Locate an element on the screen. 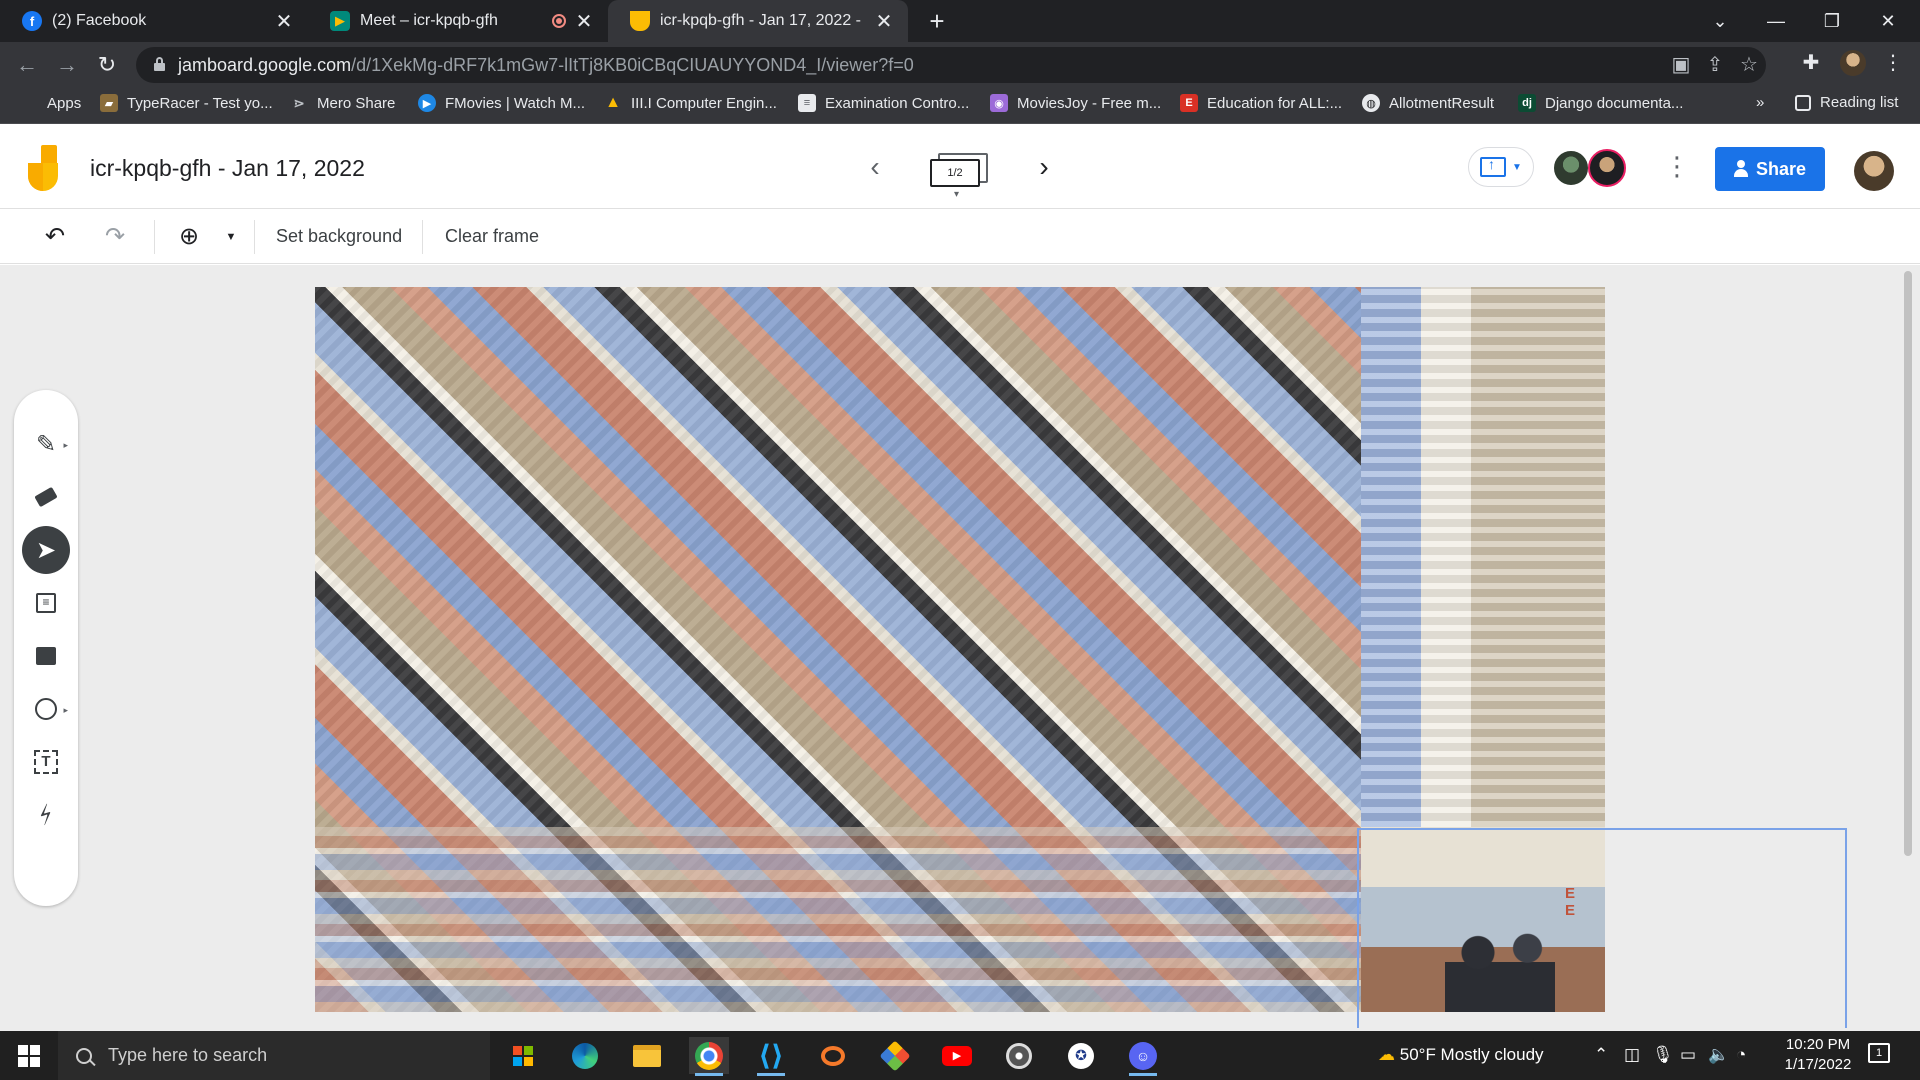 This screenshot has height=1080, width=1920. new-tab-button: + is located at coordinates (937, 21).